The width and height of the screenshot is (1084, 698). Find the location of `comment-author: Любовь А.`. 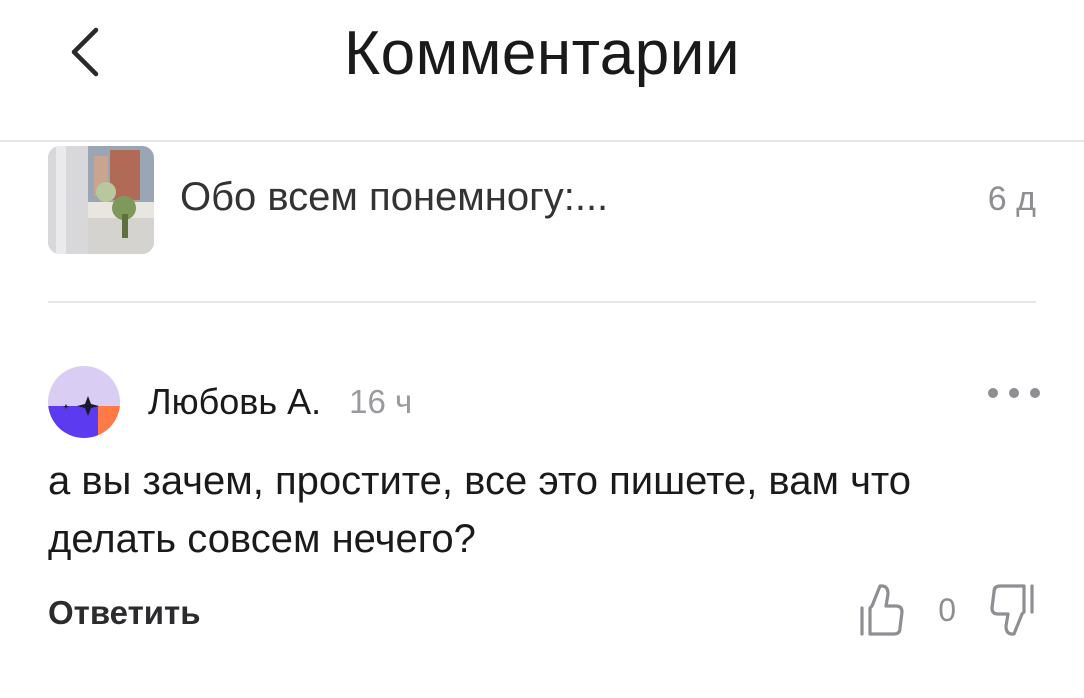

comment-author: Любовь А. is located at coordinates (234, 402).